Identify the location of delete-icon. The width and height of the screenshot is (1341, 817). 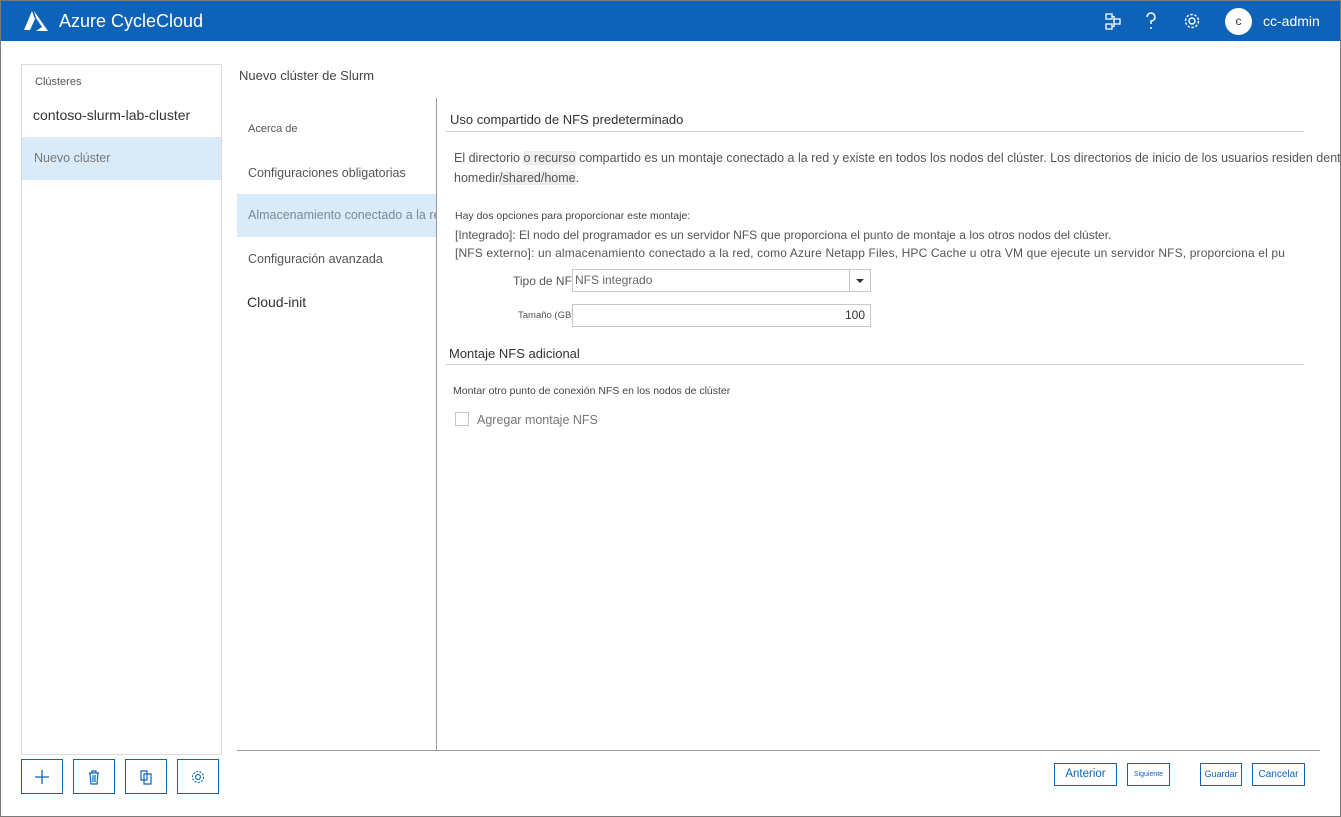
(94, 777).